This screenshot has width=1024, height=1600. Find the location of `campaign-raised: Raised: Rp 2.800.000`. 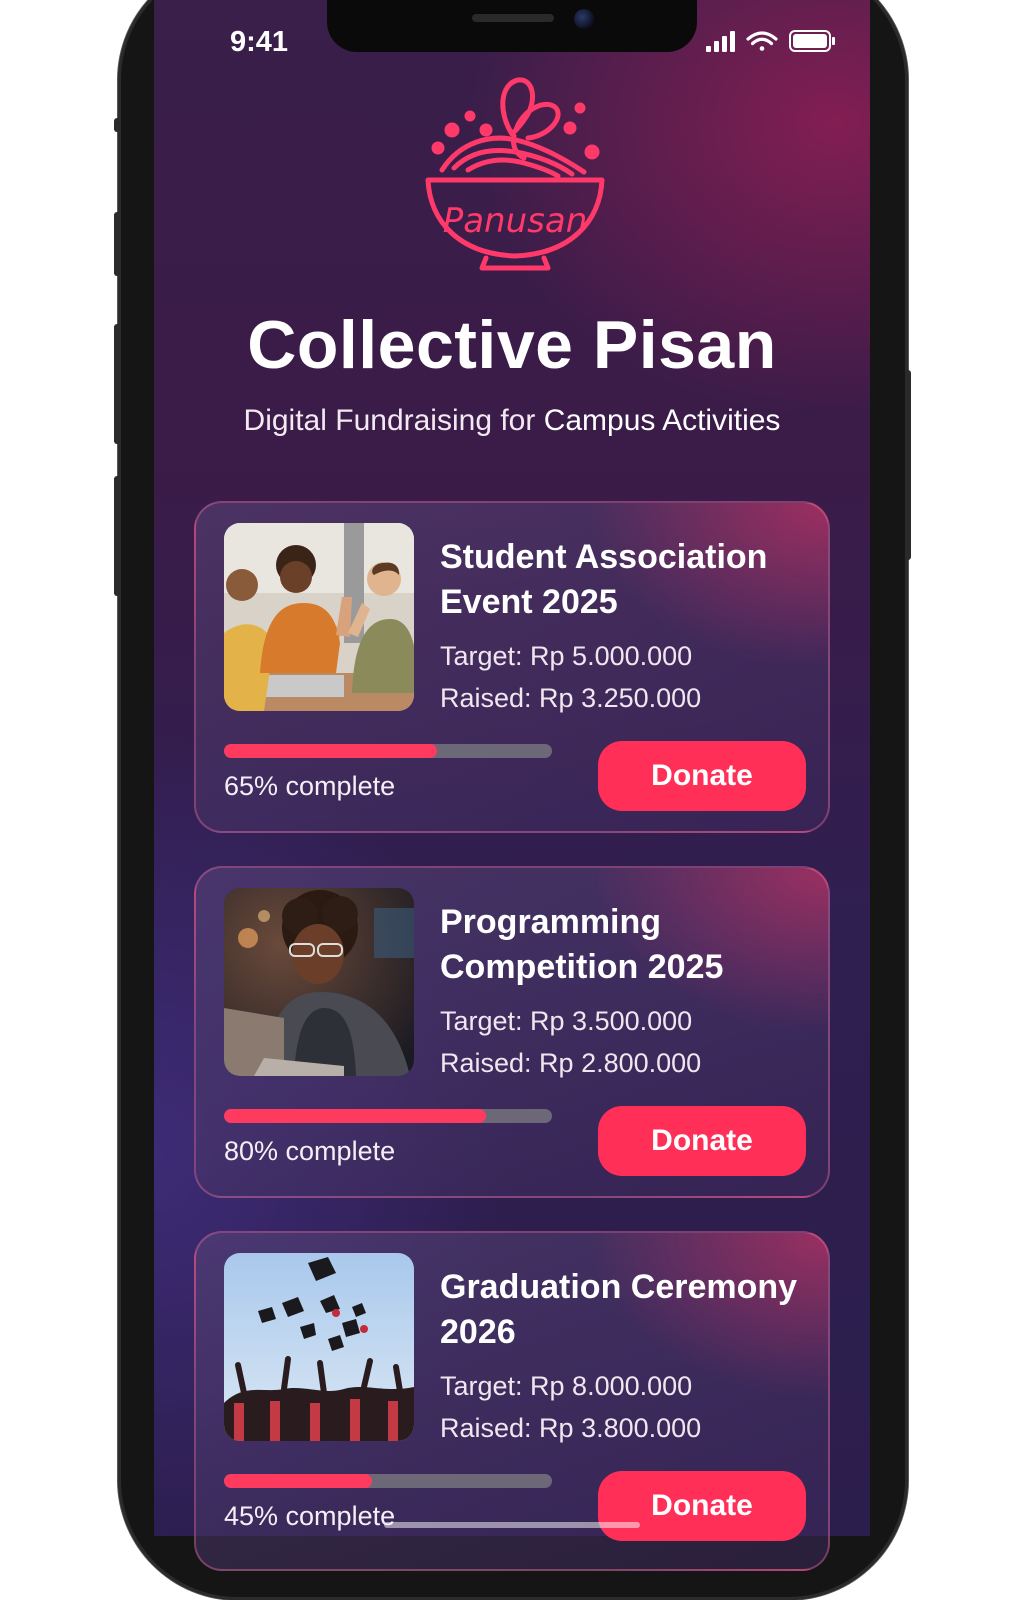

campaign-raised: Raised: Rp 2.800.000 is located at coordinates (571, 1063).